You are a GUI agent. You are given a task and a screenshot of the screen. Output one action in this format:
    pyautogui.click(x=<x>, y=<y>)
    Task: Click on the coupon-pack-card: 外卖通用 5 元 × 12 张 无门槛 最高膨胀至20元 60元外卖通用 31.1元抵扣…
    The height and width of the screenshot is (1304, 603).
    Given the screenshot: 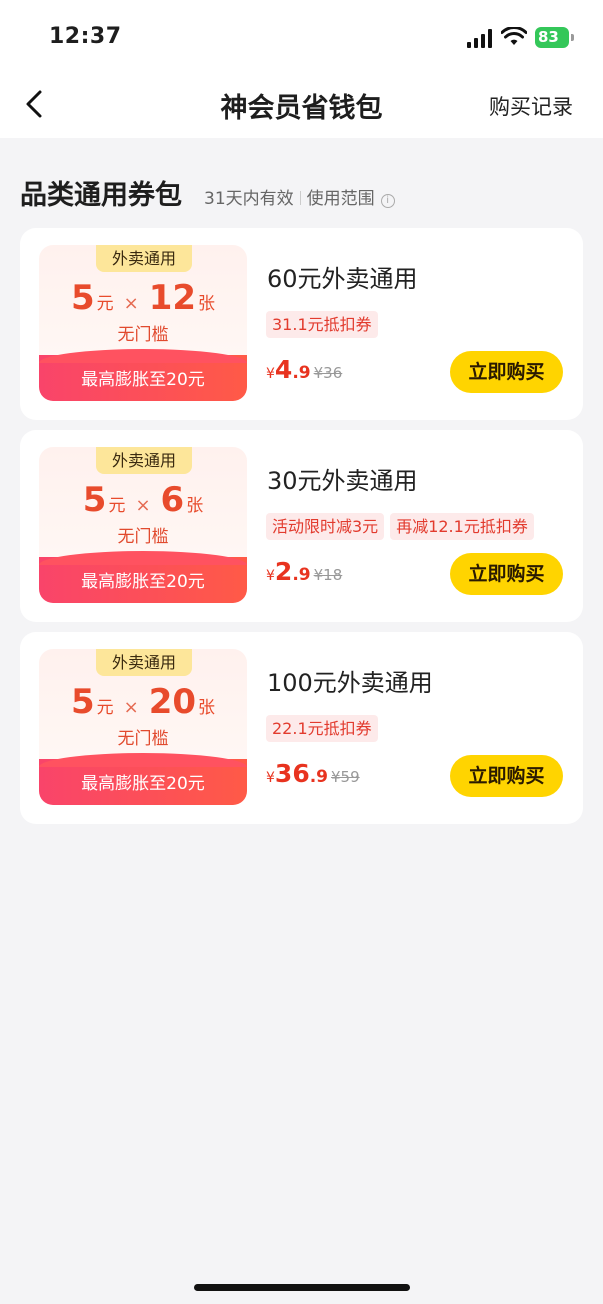 What is the action you would take?
    pyautogui.click(x=301, y=324)
    